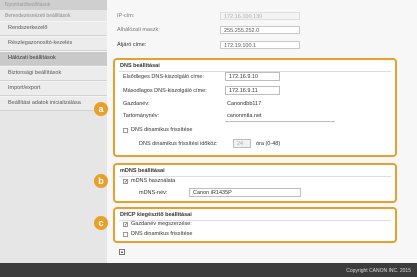 The width and height of the screenshot is (417, 277). I want to click on ip-label: IP-cím:, so click(126, 16).